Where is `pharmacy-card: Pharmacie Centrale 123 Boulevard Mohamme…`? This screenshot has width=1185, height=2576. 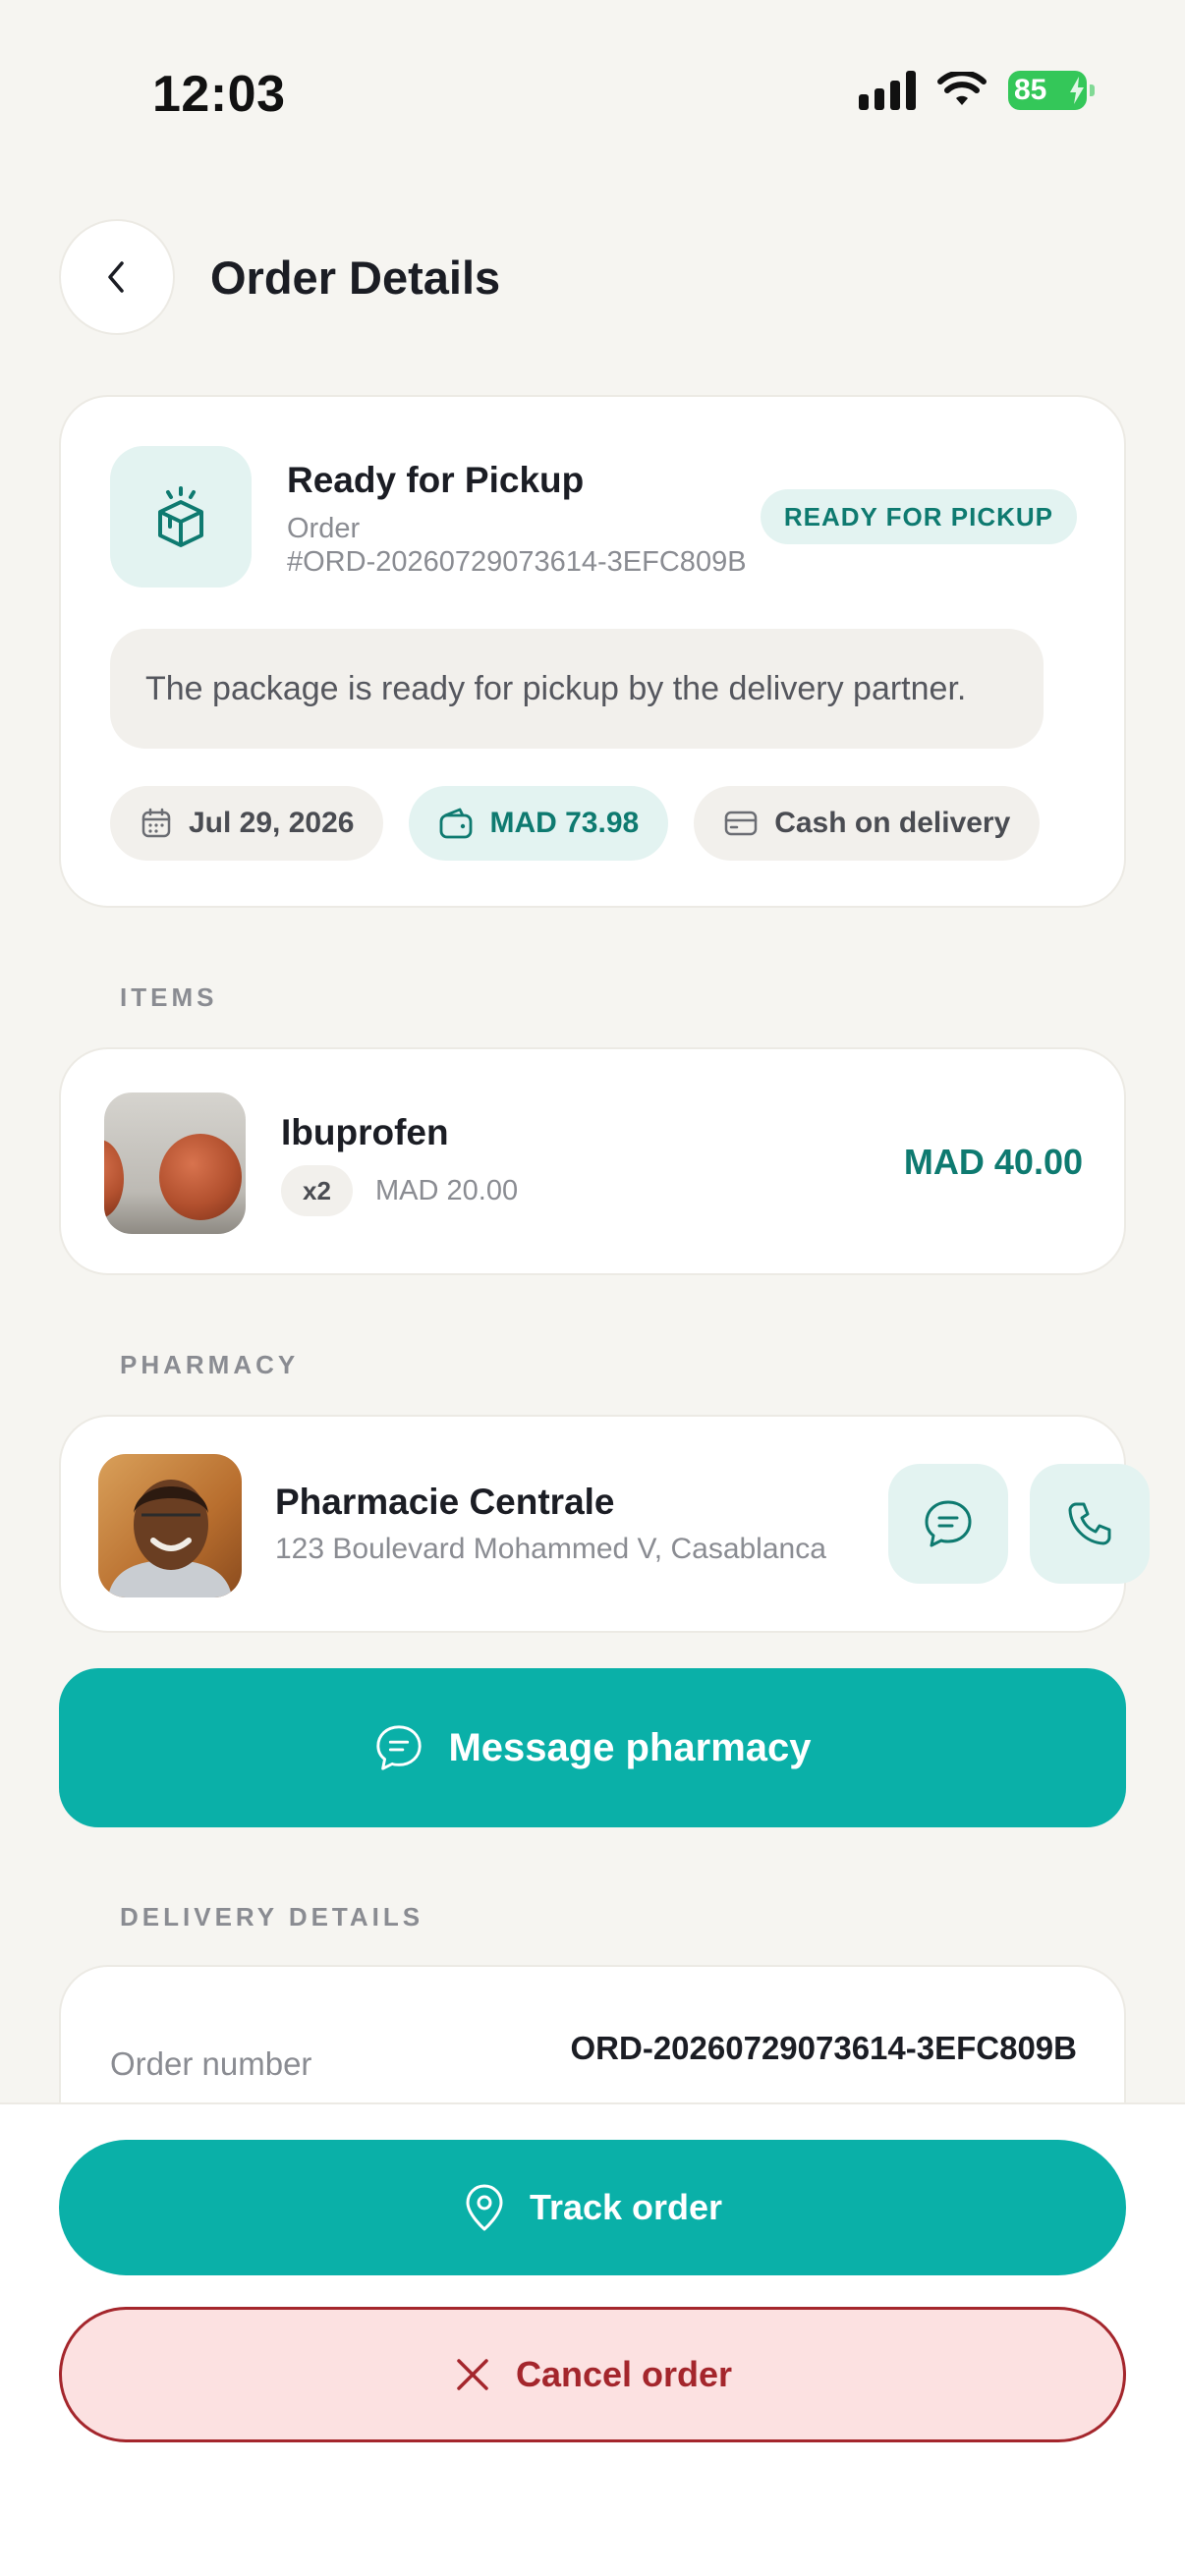 pharmacy-card: Pharmacie Centrale 123 Boulevard Mohamme… is located at coordinates (604, 1524).